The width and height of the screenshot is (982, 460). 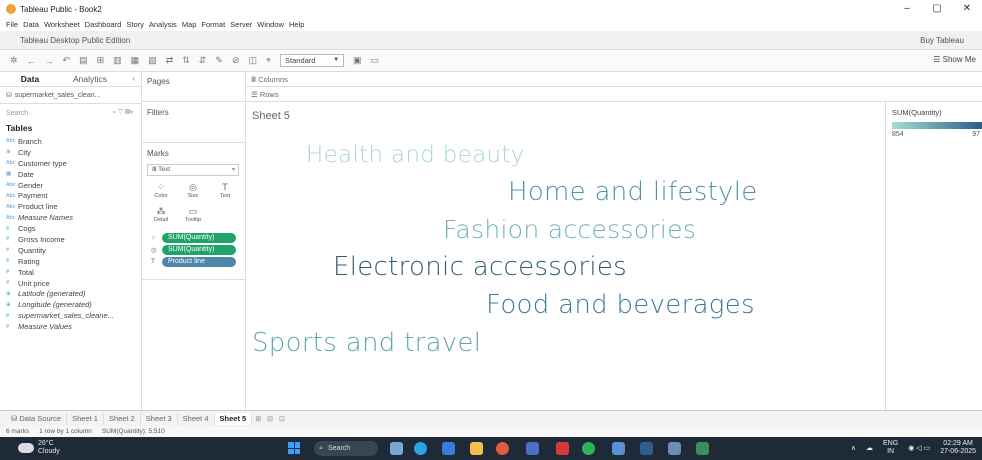 What do you see at coordinates (942, 40) in the screenshot?
I see `buy-tableau-link: Buy Tableau` at bounding box center [942, 40].